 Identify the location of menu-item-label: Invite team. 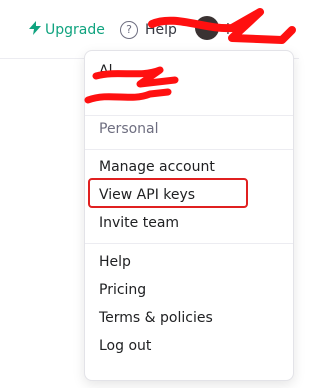
(139, 223).